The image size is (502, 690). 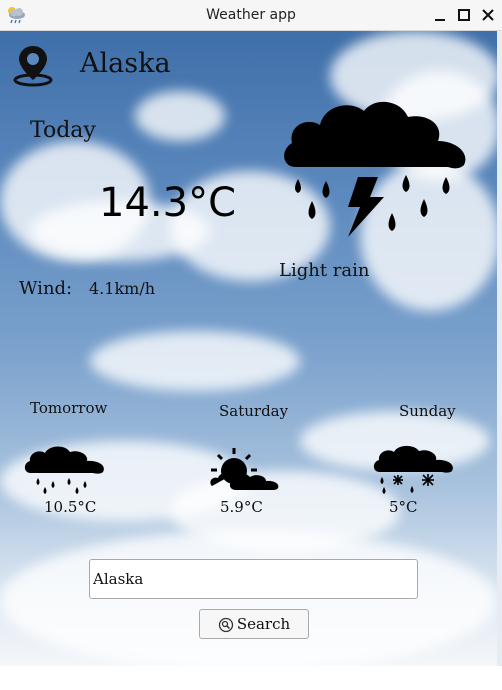 I want to click on partly-sunny-icon, so click(x=244, y=469).